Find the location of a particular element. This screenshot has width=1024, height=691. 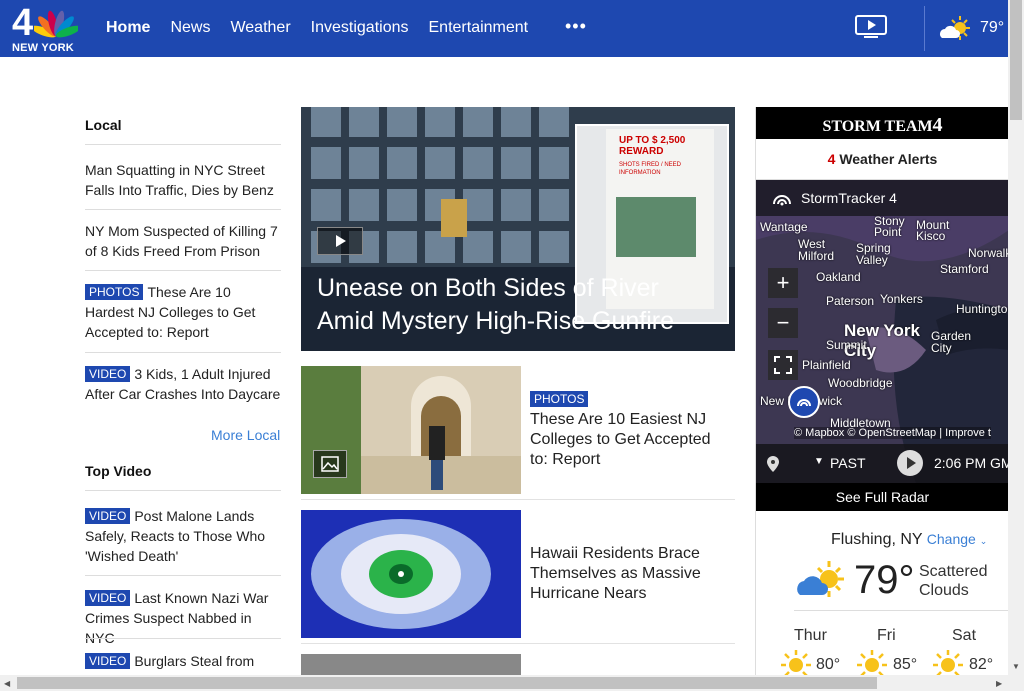

nav-entertainment: Entertainment is located at coordinates (479, 28).